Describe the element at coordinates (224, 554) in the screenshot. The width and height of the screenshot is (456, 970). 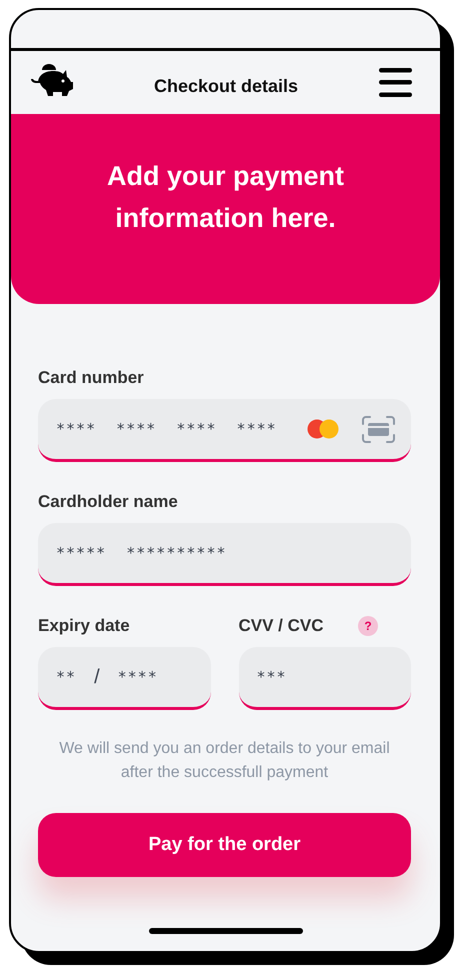
I see `cardholder-name-field: ***** **********` at that location.